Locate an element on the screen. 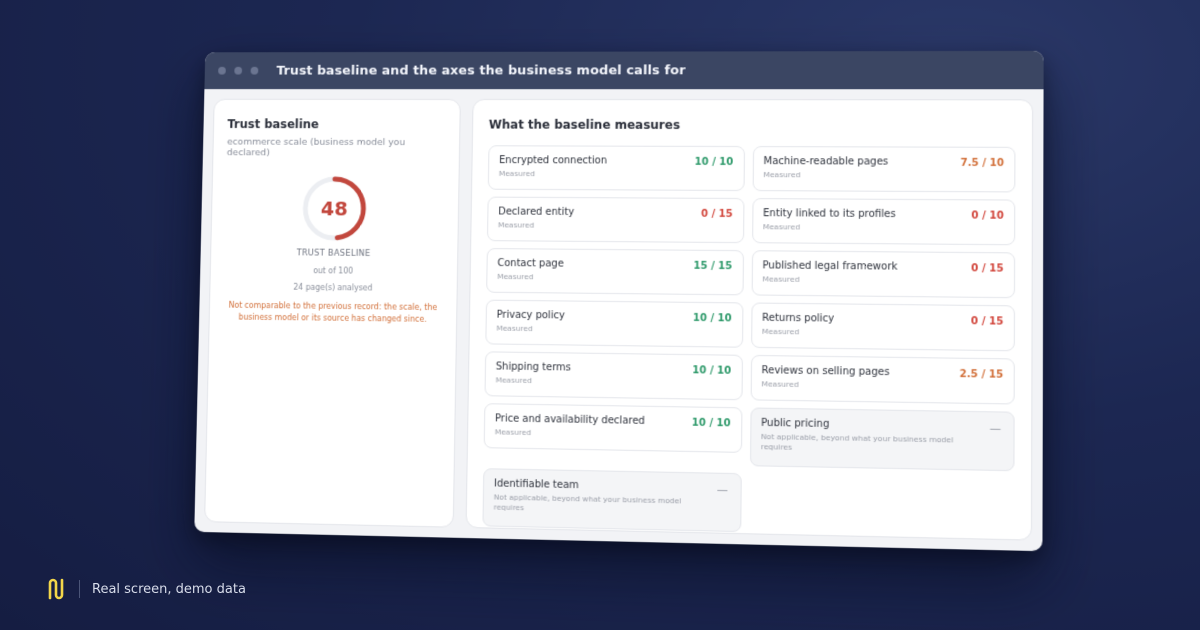  measure-card: Encrypted connection Measured 10 / 10 is located at coordinates (616, 168).